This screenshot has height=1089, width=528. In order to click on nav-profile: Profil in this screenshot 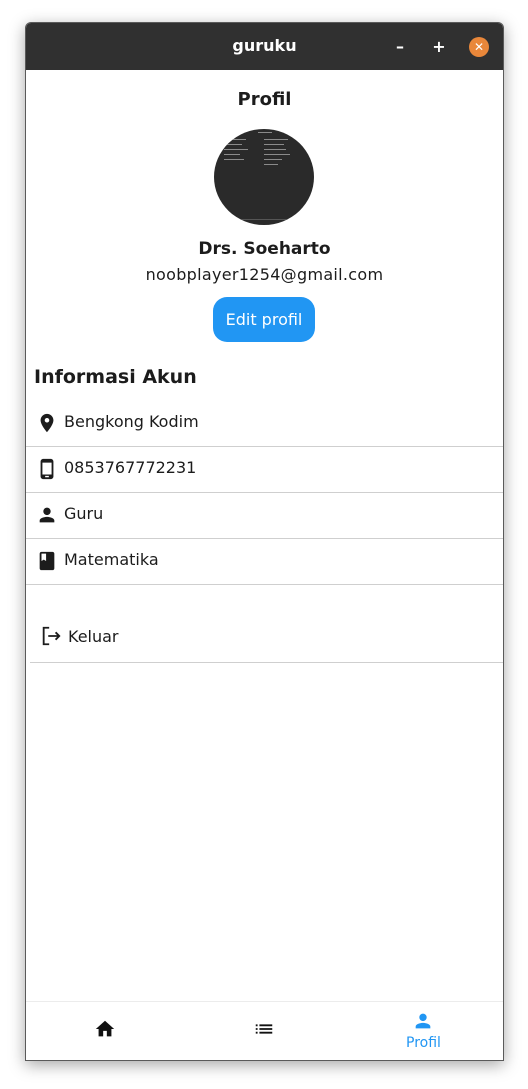, I will do `click(423, 1031)`.